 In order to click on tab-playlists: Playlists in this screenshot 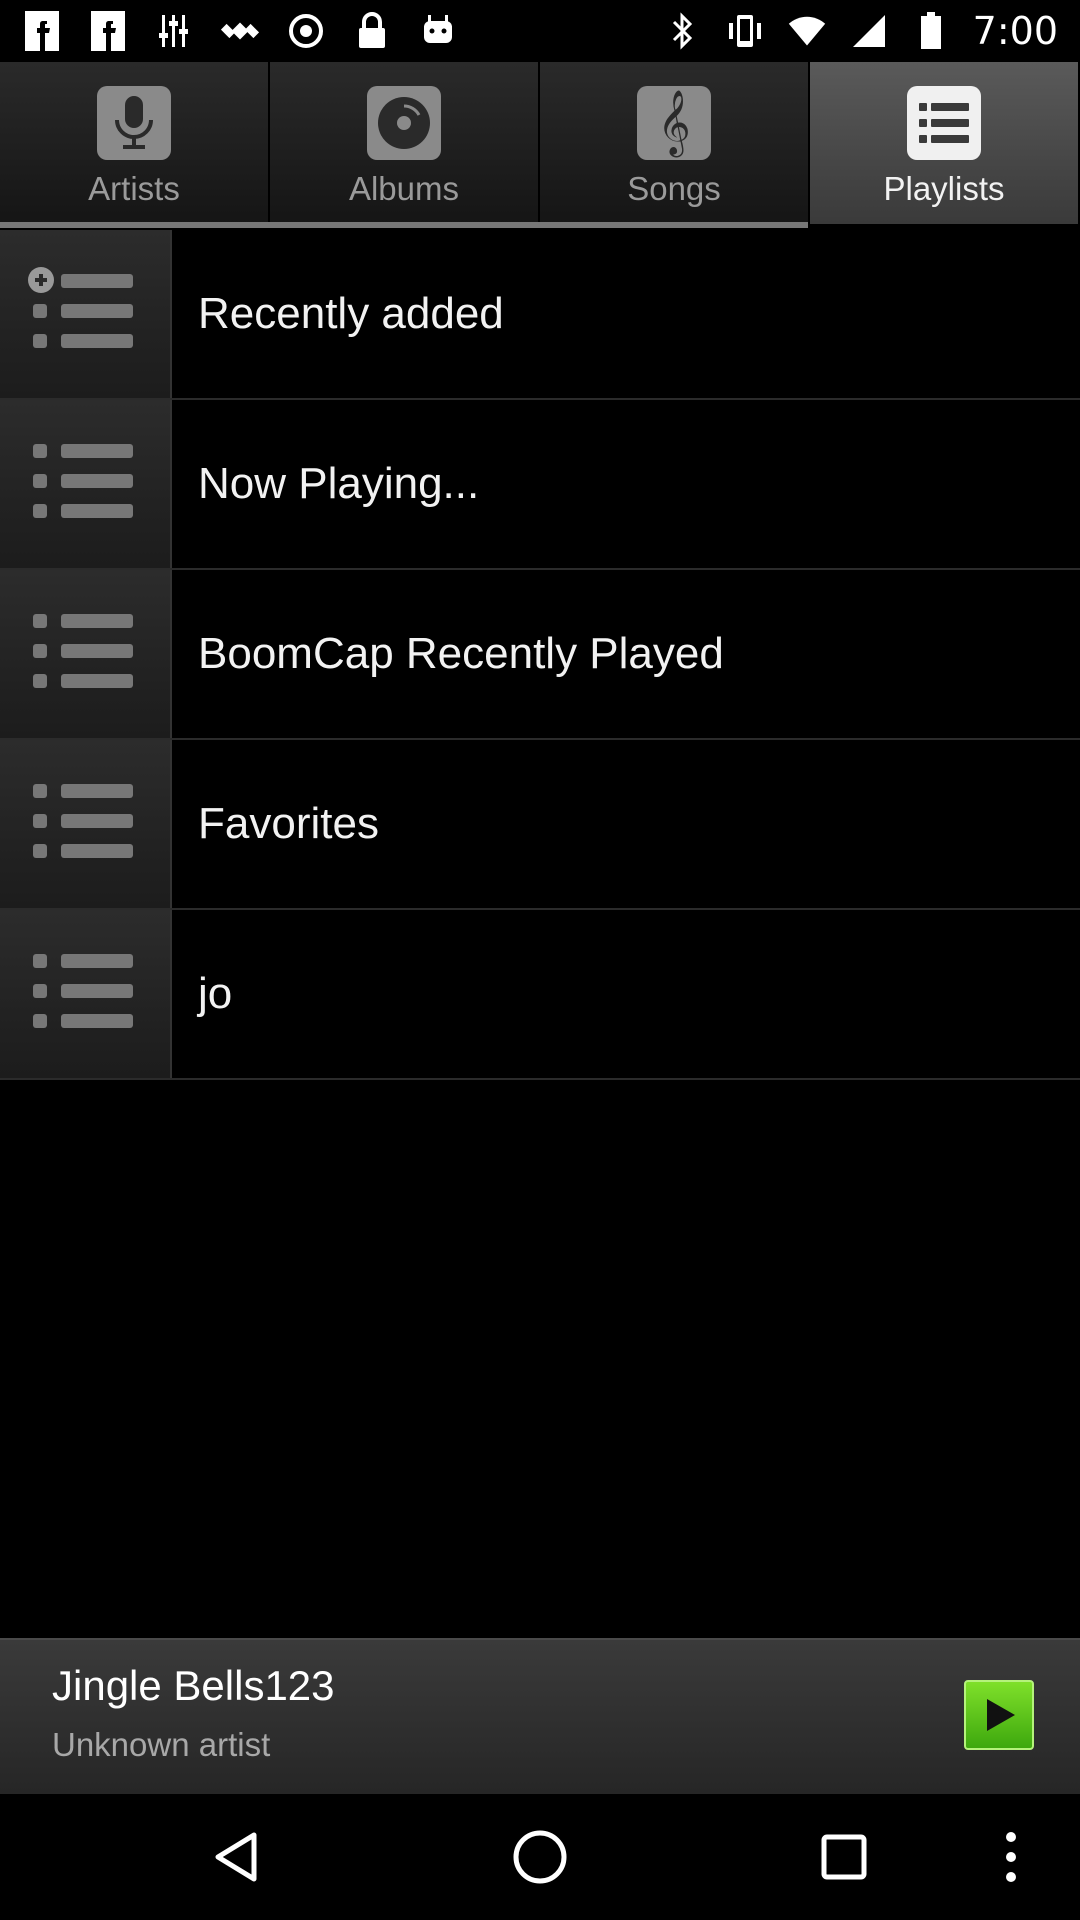, I will do `click(945, 143)`.